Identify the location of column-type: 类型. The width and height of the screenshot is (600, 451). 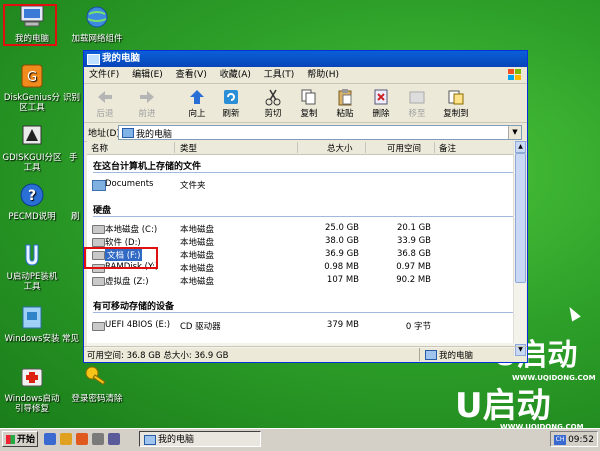
(188, 148).